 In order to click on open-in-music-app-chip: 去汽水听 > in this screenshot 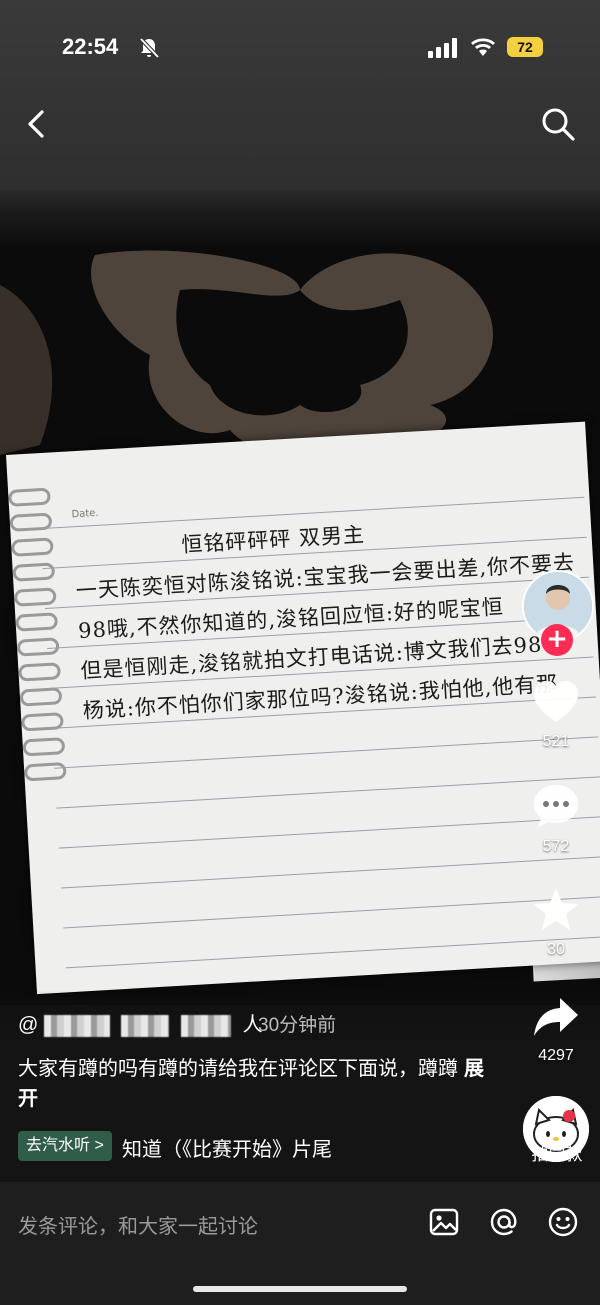, I will do `click(65, 1146)`.